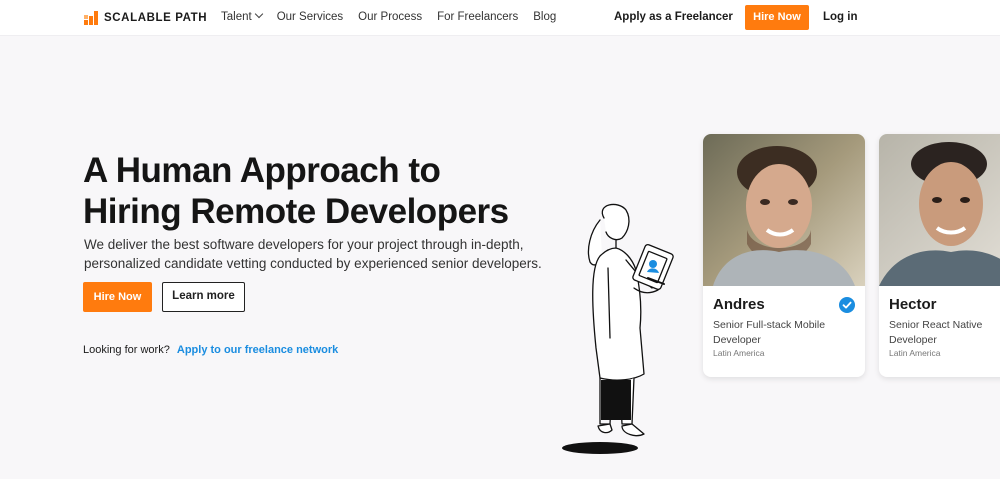 This screenshot has height=479, width=1000. Describe the element at coordinates (390, 17) in the screenshot. I see `nav-item-our-process: Our Process` at that location.